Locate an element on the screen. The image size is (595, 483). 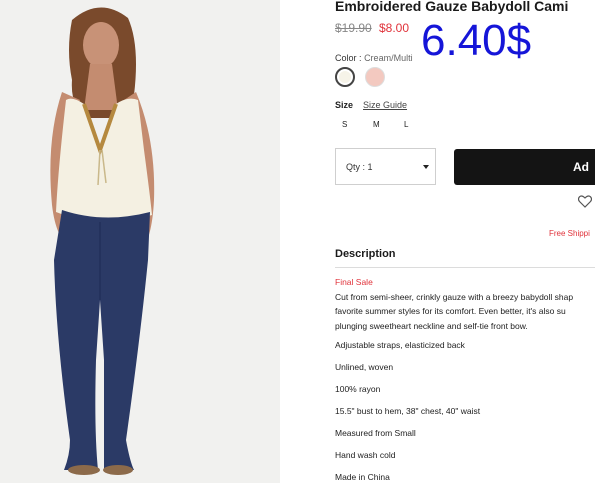
add-to-bag-button: Ad is located at coordinates (524, 167).